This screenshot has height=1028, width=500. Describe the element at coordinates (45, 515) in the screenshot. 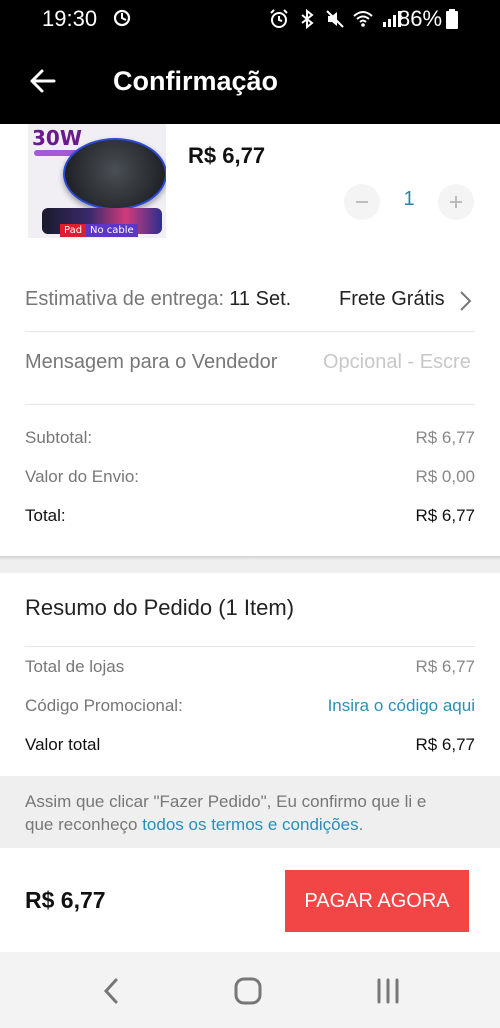

I see `total-label: Total:` at that location.